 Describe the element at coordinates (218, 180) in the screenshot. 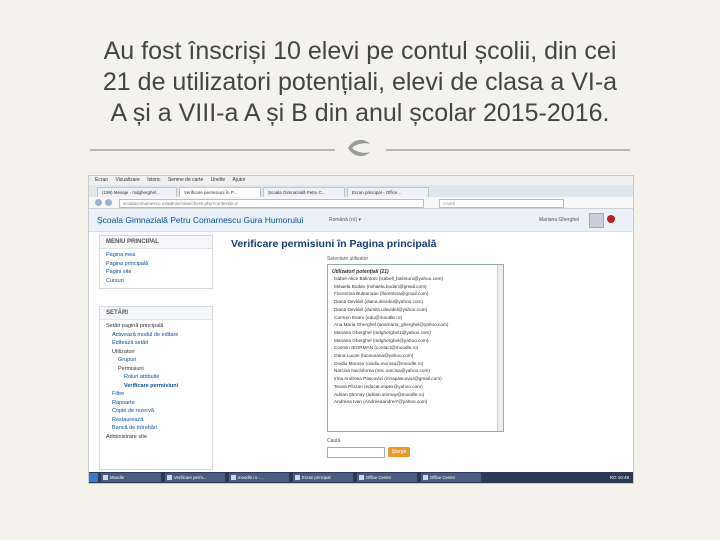

I see `menu-tools: Unelte` at that location.